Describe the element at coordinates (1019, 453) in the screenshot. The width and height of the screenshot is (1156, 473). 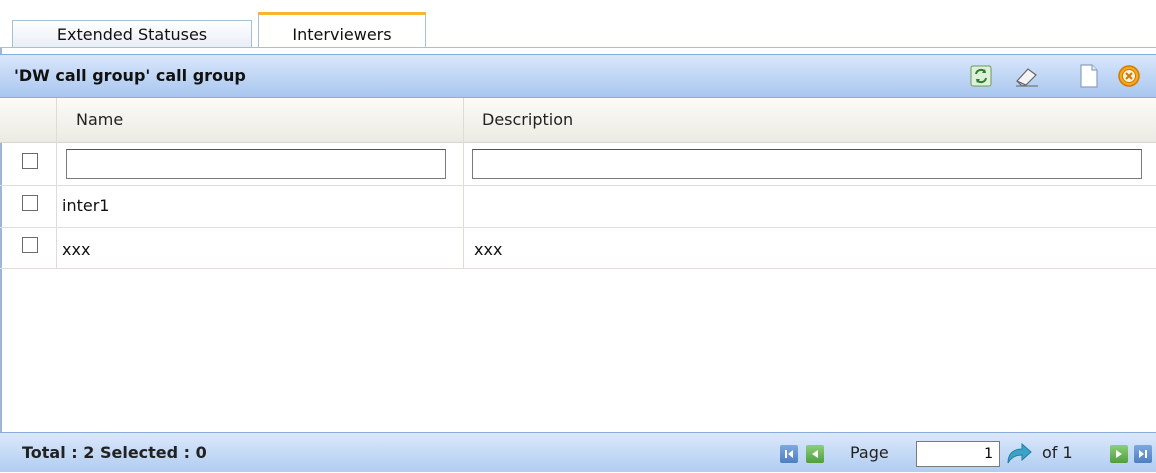
I see `go-arrow-icon` at that location.